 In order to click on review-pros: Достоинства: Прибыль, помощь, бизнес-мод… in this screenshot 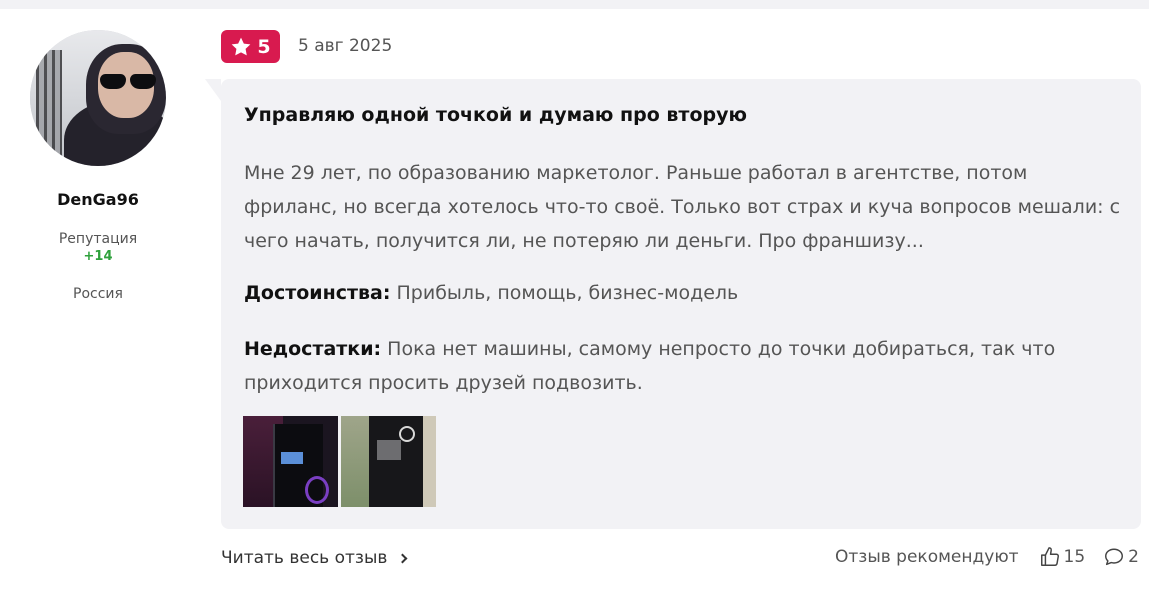, I will do `click(684, 293)`.